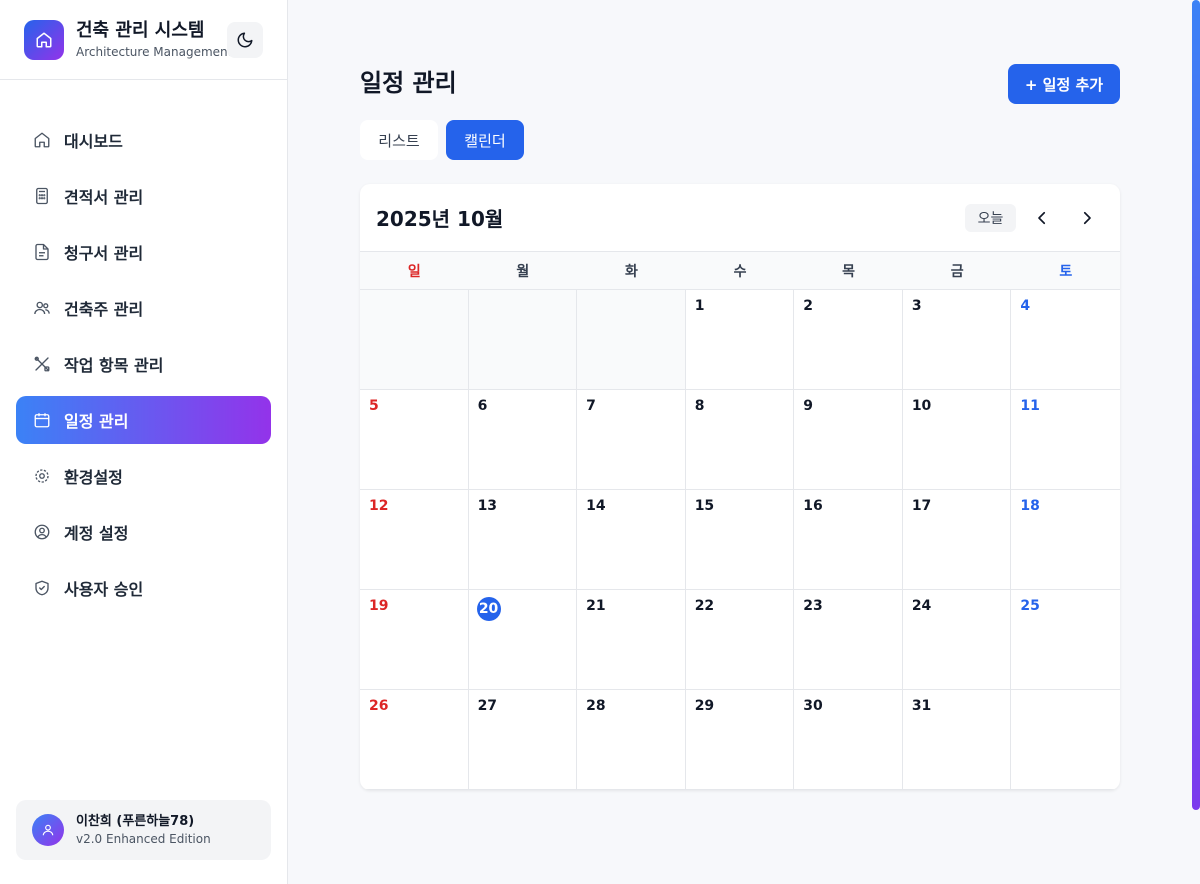  I want to click on calendar-day-cell: 26, so click(414, 740).